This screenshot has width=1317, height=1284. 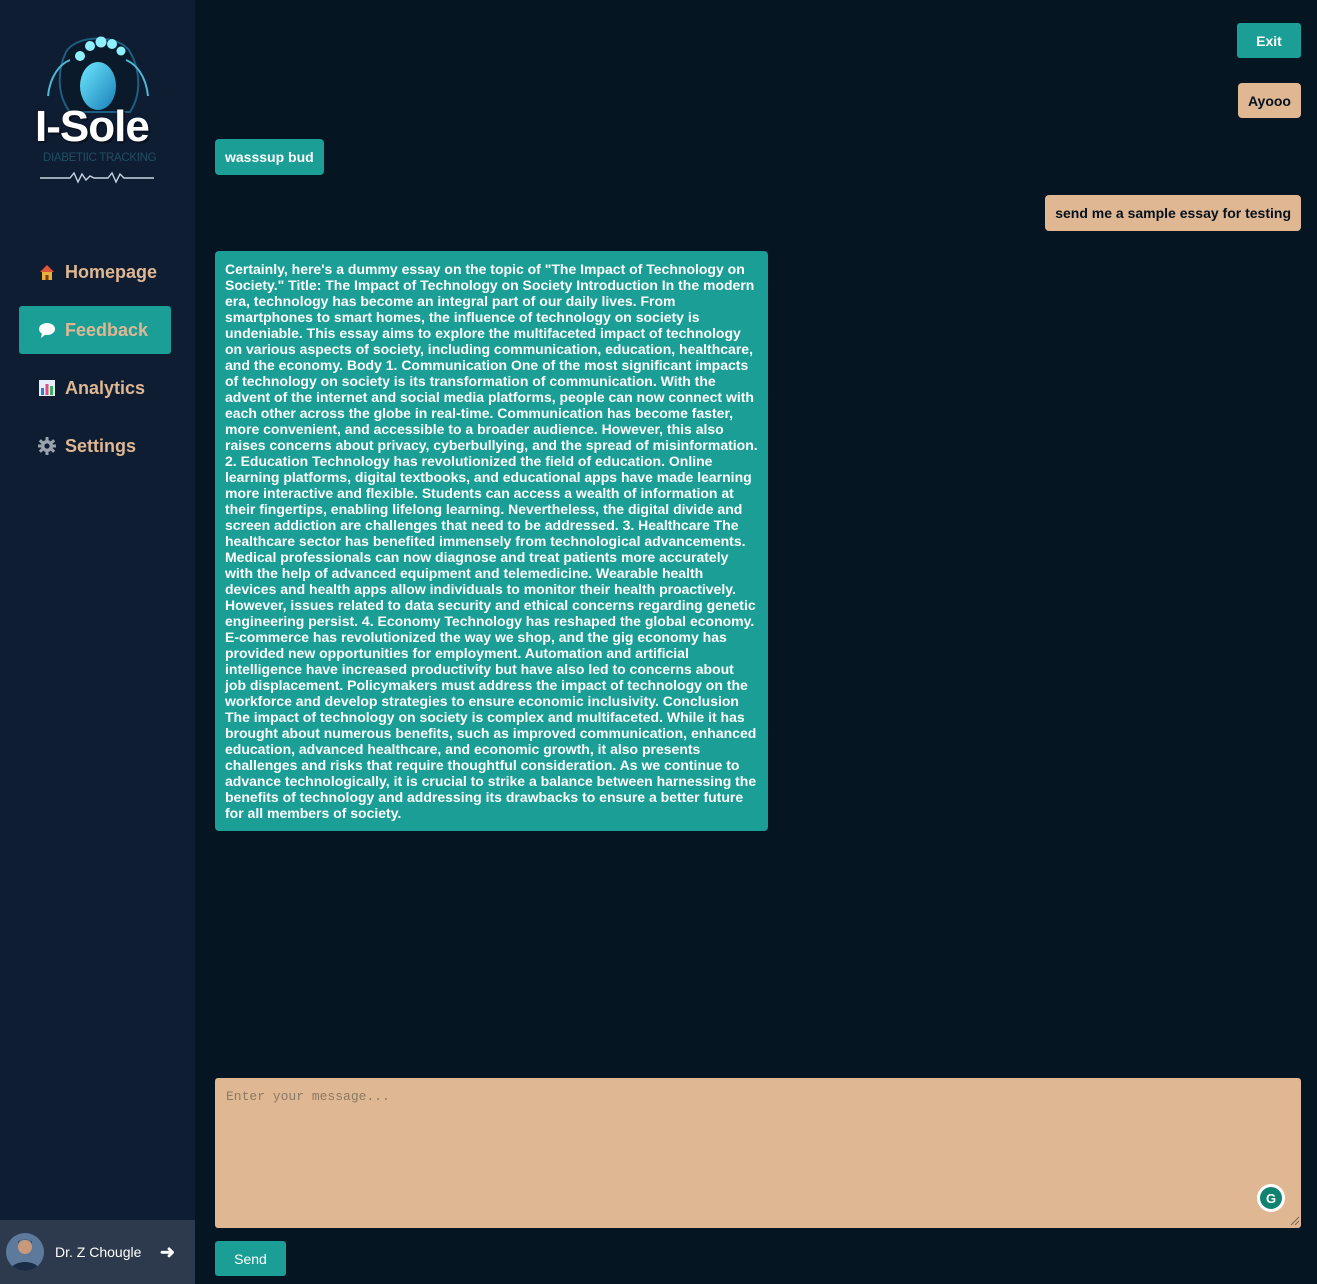 I want to click on logo-tagline: DIABETIIC TRACKING, so click(x=100, y=158).